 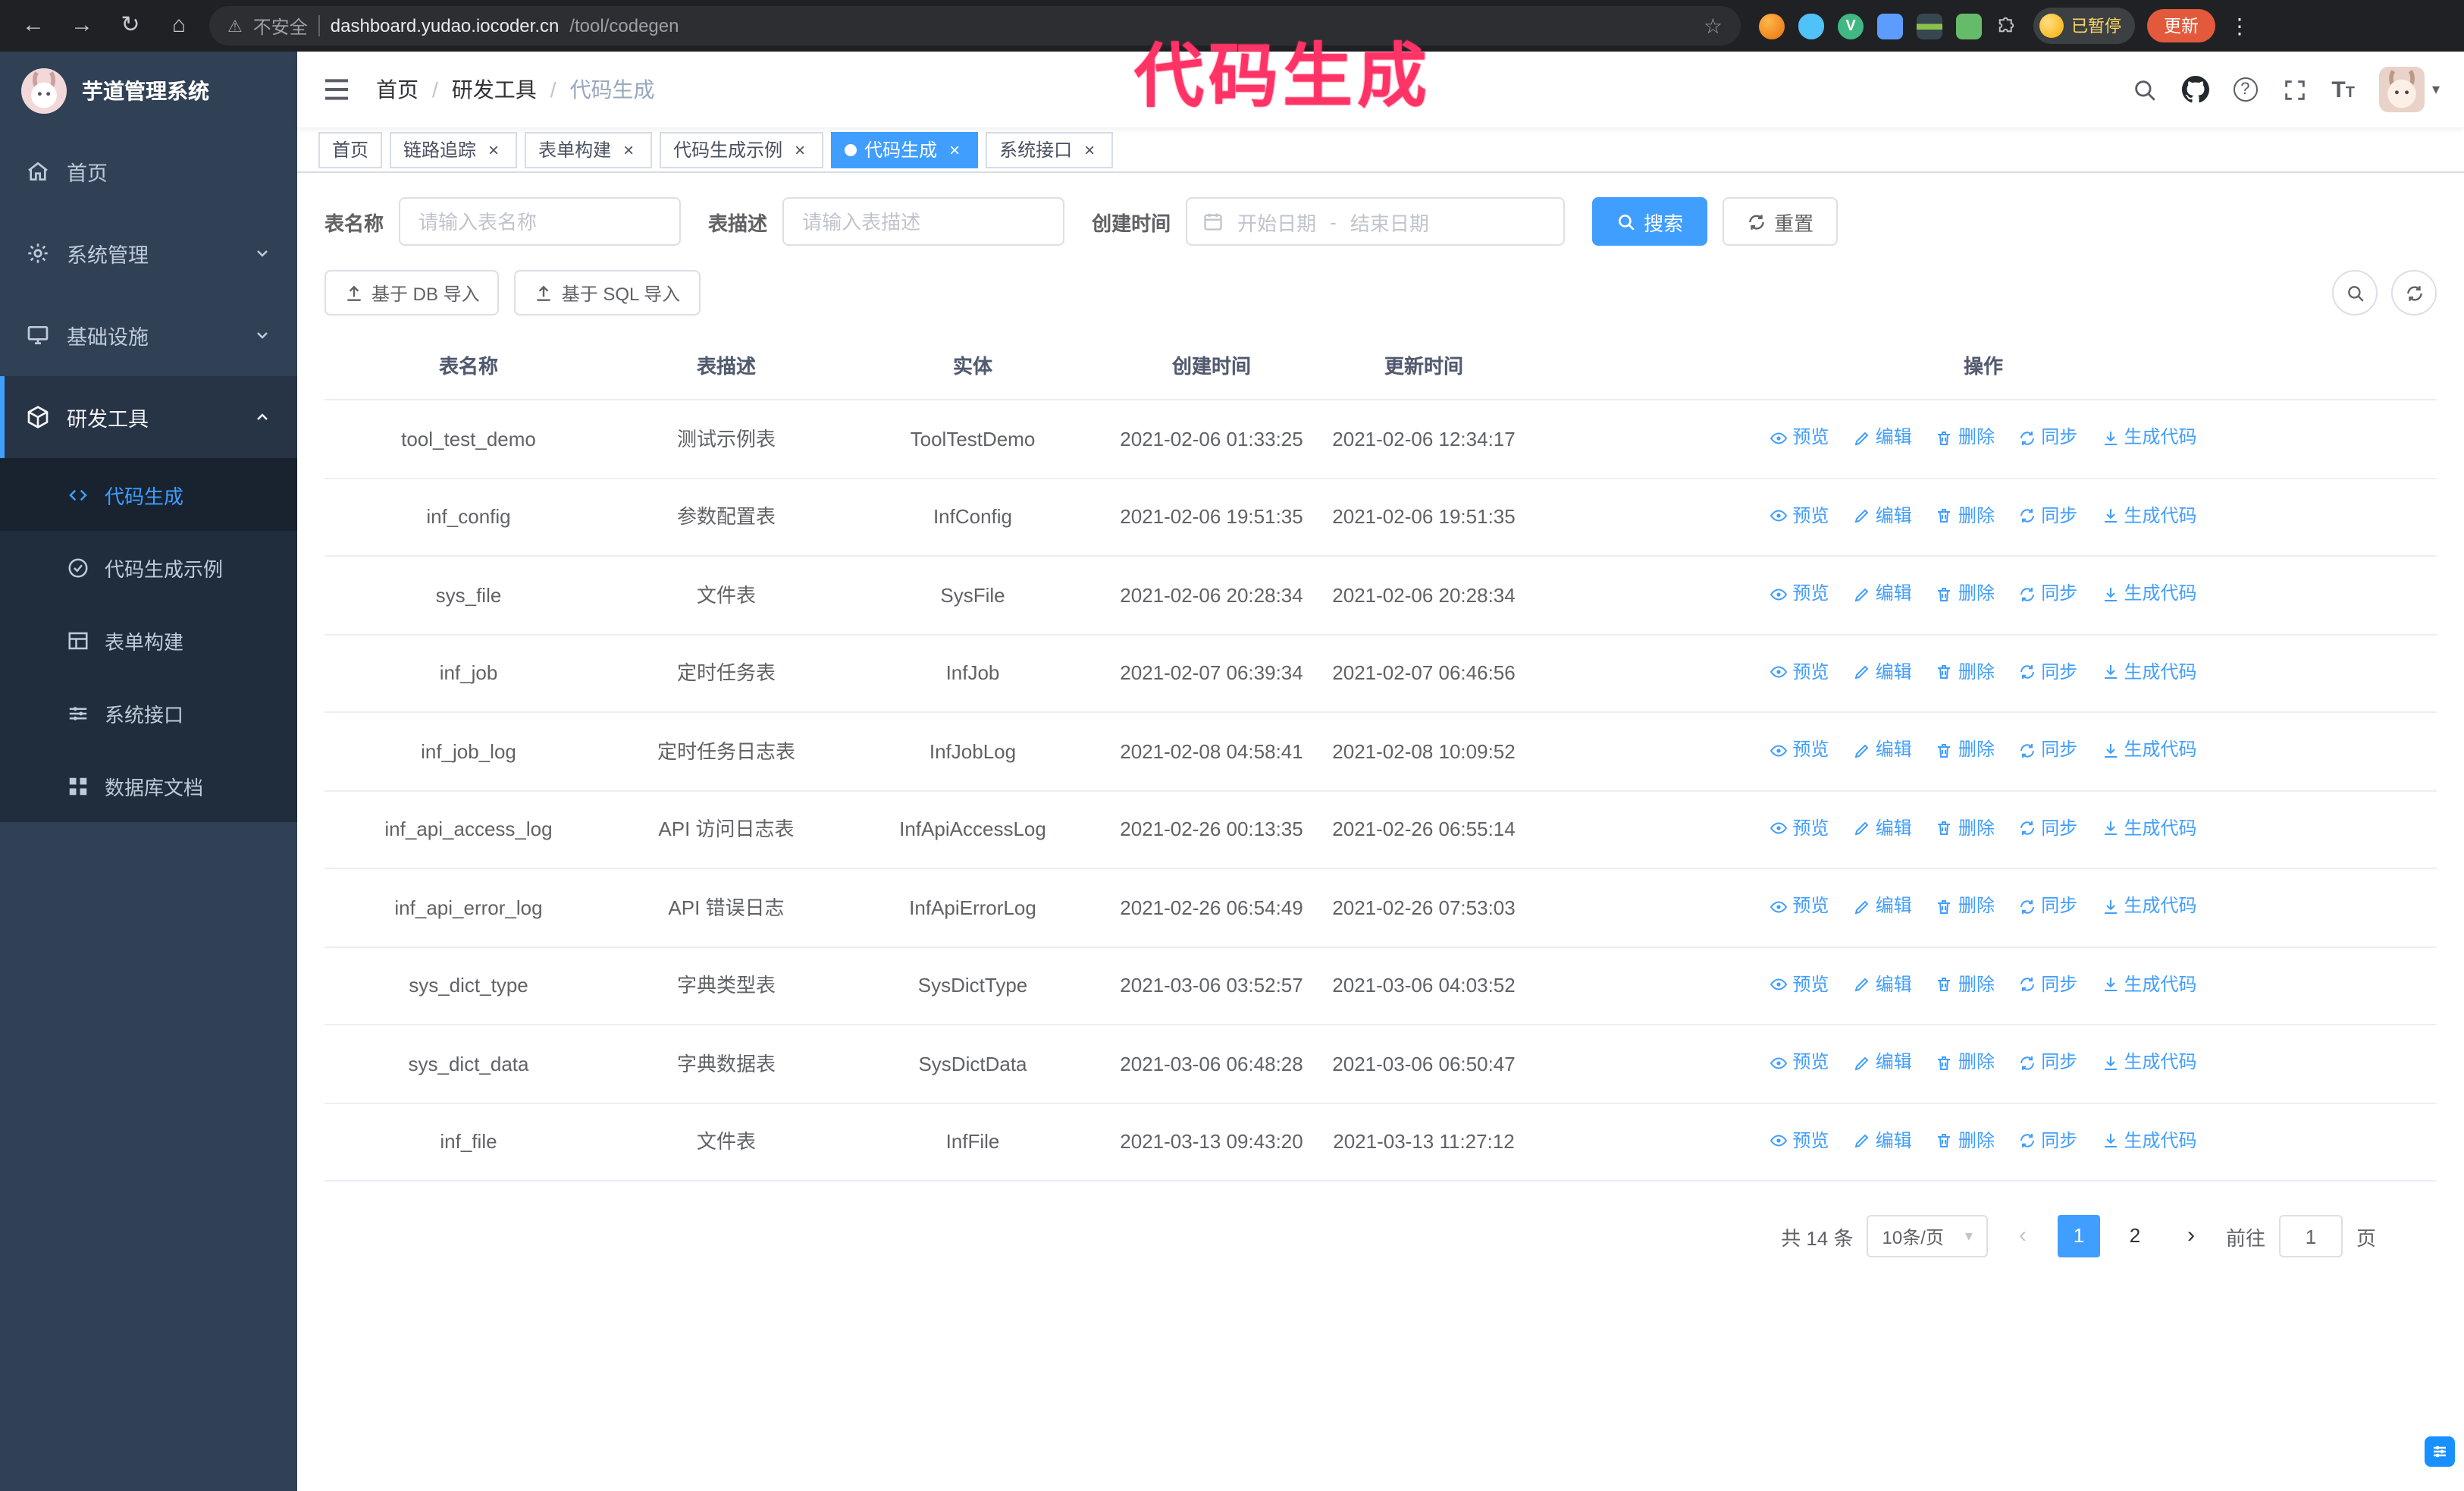 I want to click on page-button-2: 2, so click(x=2134, y=1236).